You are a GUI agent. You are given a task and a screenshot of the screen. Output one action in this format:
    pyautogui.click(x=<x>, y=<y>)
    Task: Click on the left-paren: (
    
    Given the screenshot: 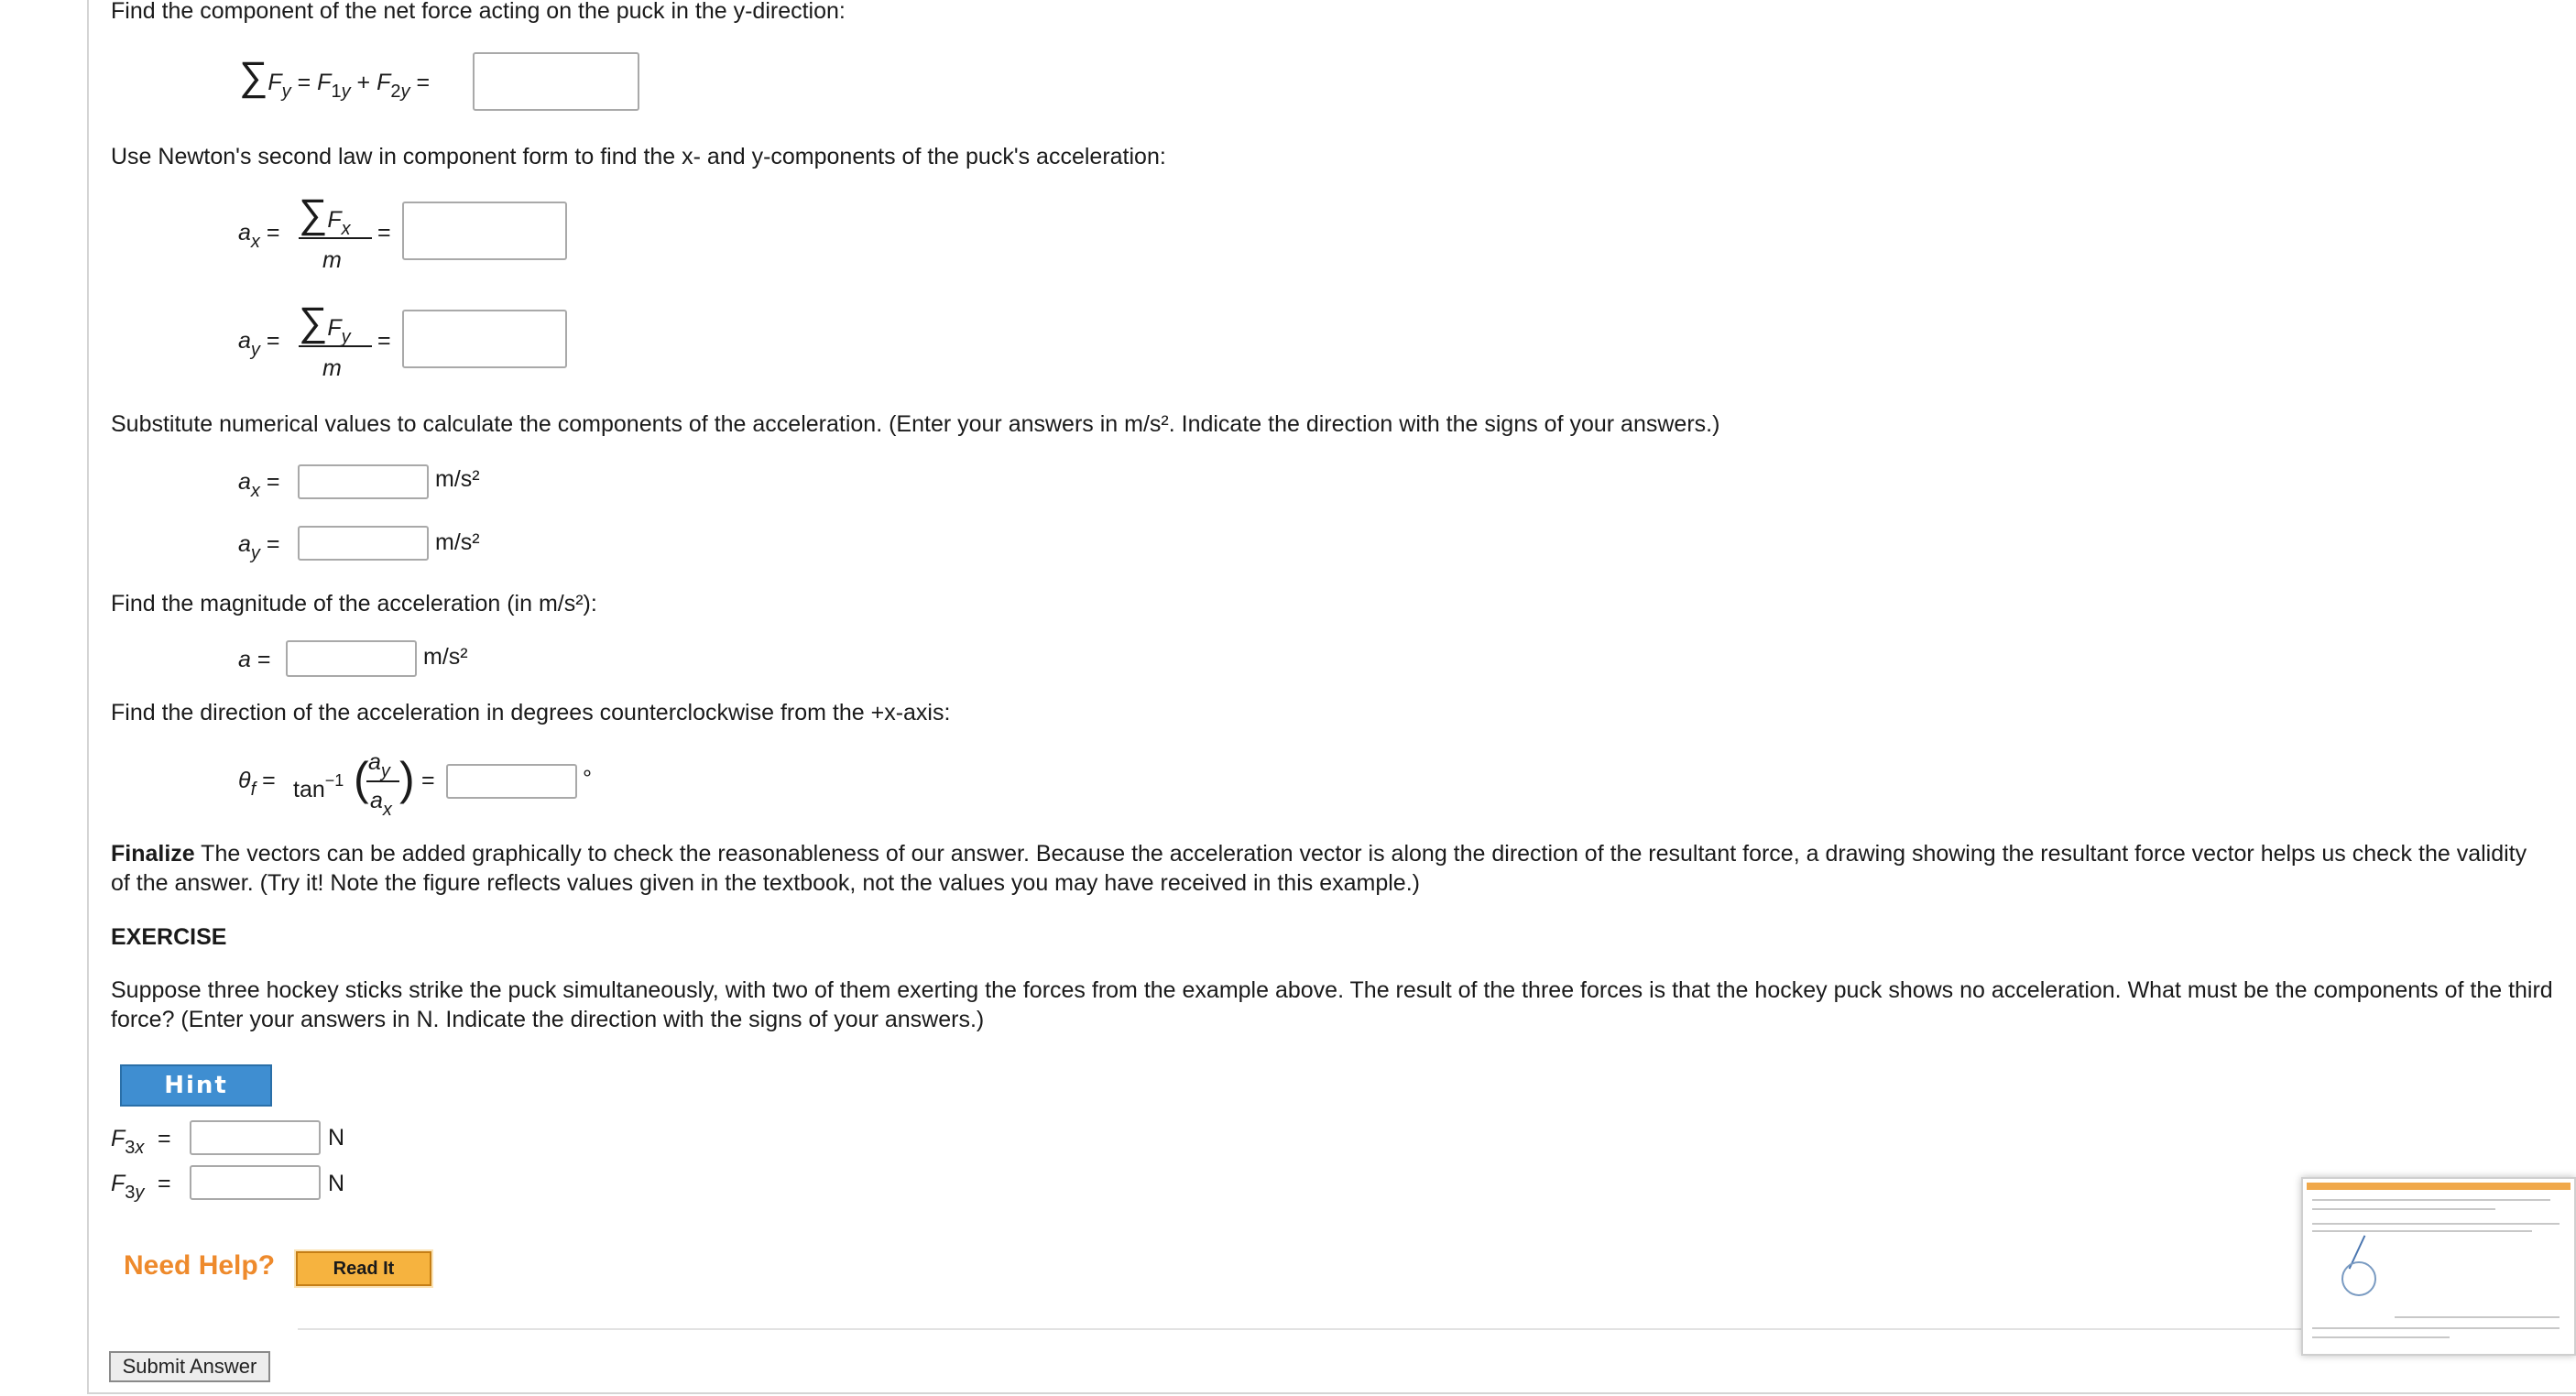 What is the action you would take?
    pyautogui.click(x=362, y=778)
    